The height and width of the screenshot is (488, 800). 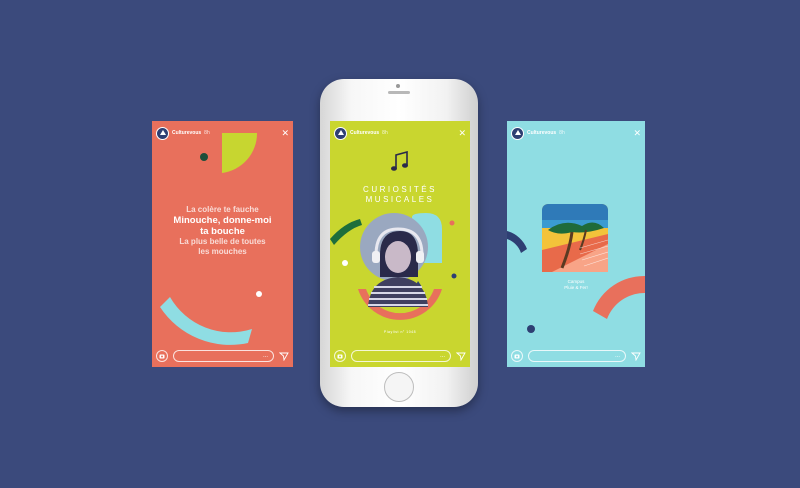 What do you see at coordinates (398, 267) in the screenshot?
I see `person-with-headphones` at bounding box center [398, 267].